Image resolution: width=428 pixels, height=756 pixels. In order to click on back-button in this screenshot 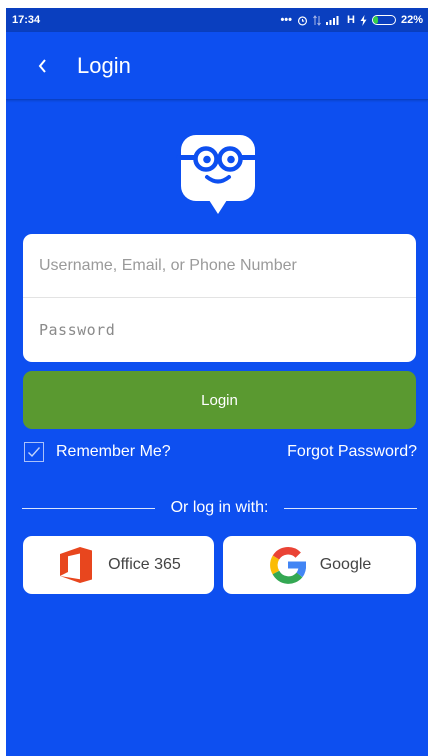, I will do `click(42, 66)`.